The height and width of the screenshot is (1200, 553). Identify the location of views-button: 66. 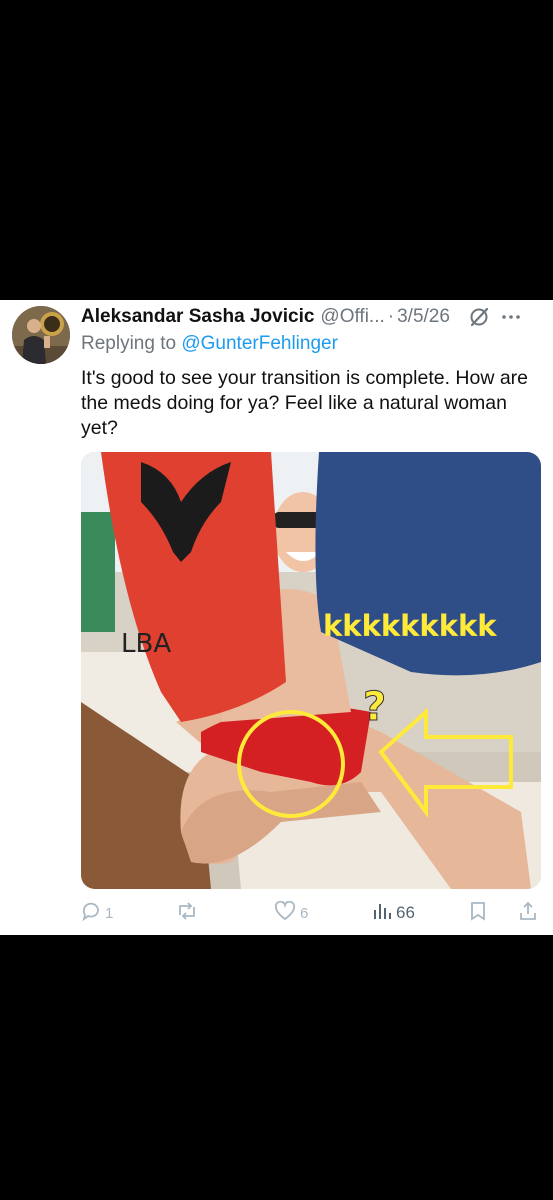
(393, 913).